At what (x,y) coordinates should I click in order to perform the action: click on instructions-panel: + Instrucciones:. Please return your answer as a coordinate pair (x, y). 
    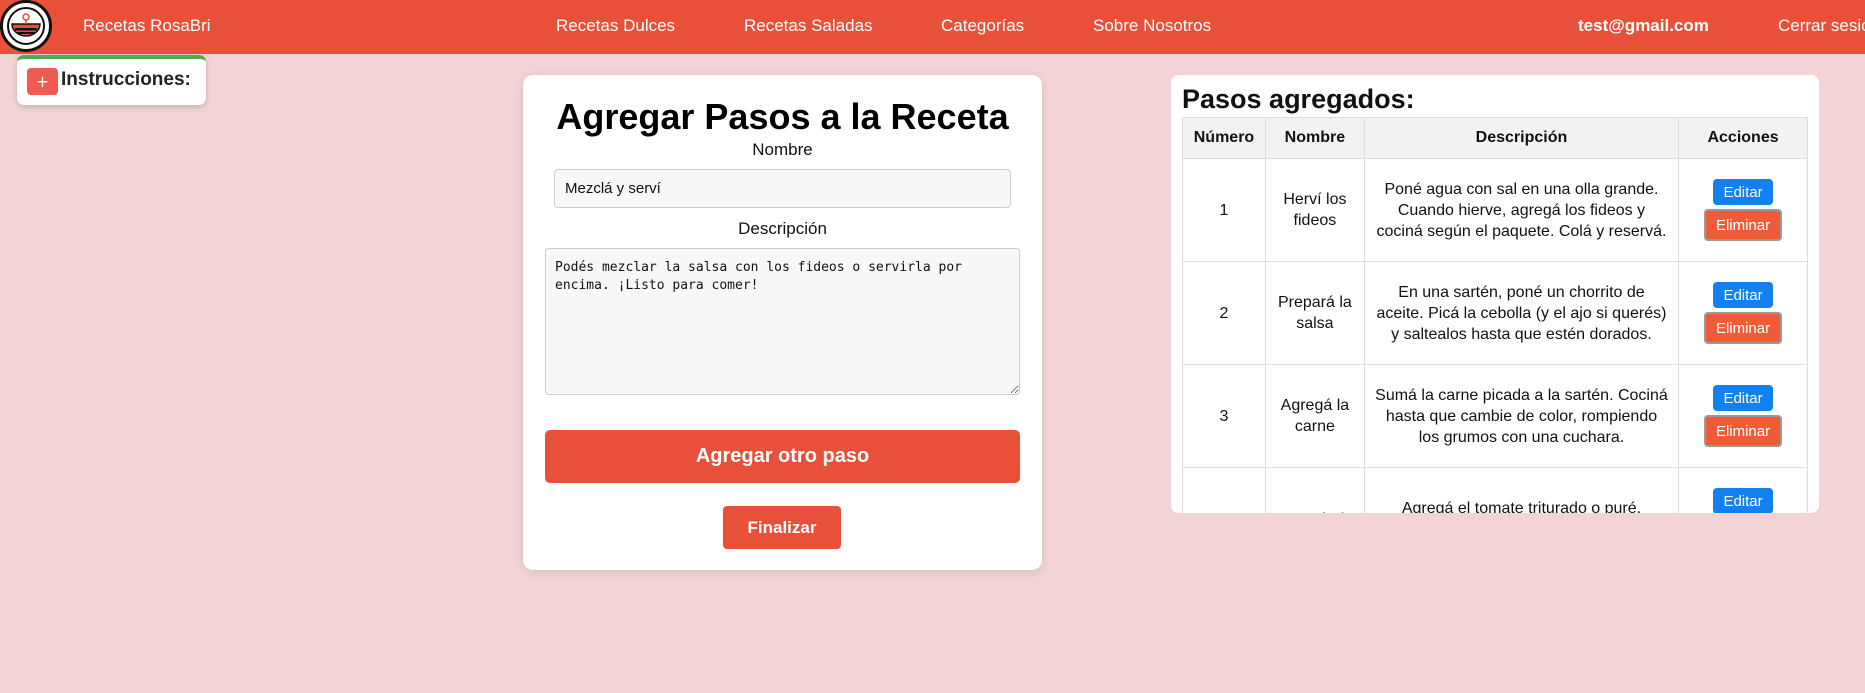
    Looking at the image, I should click on (111, 80).